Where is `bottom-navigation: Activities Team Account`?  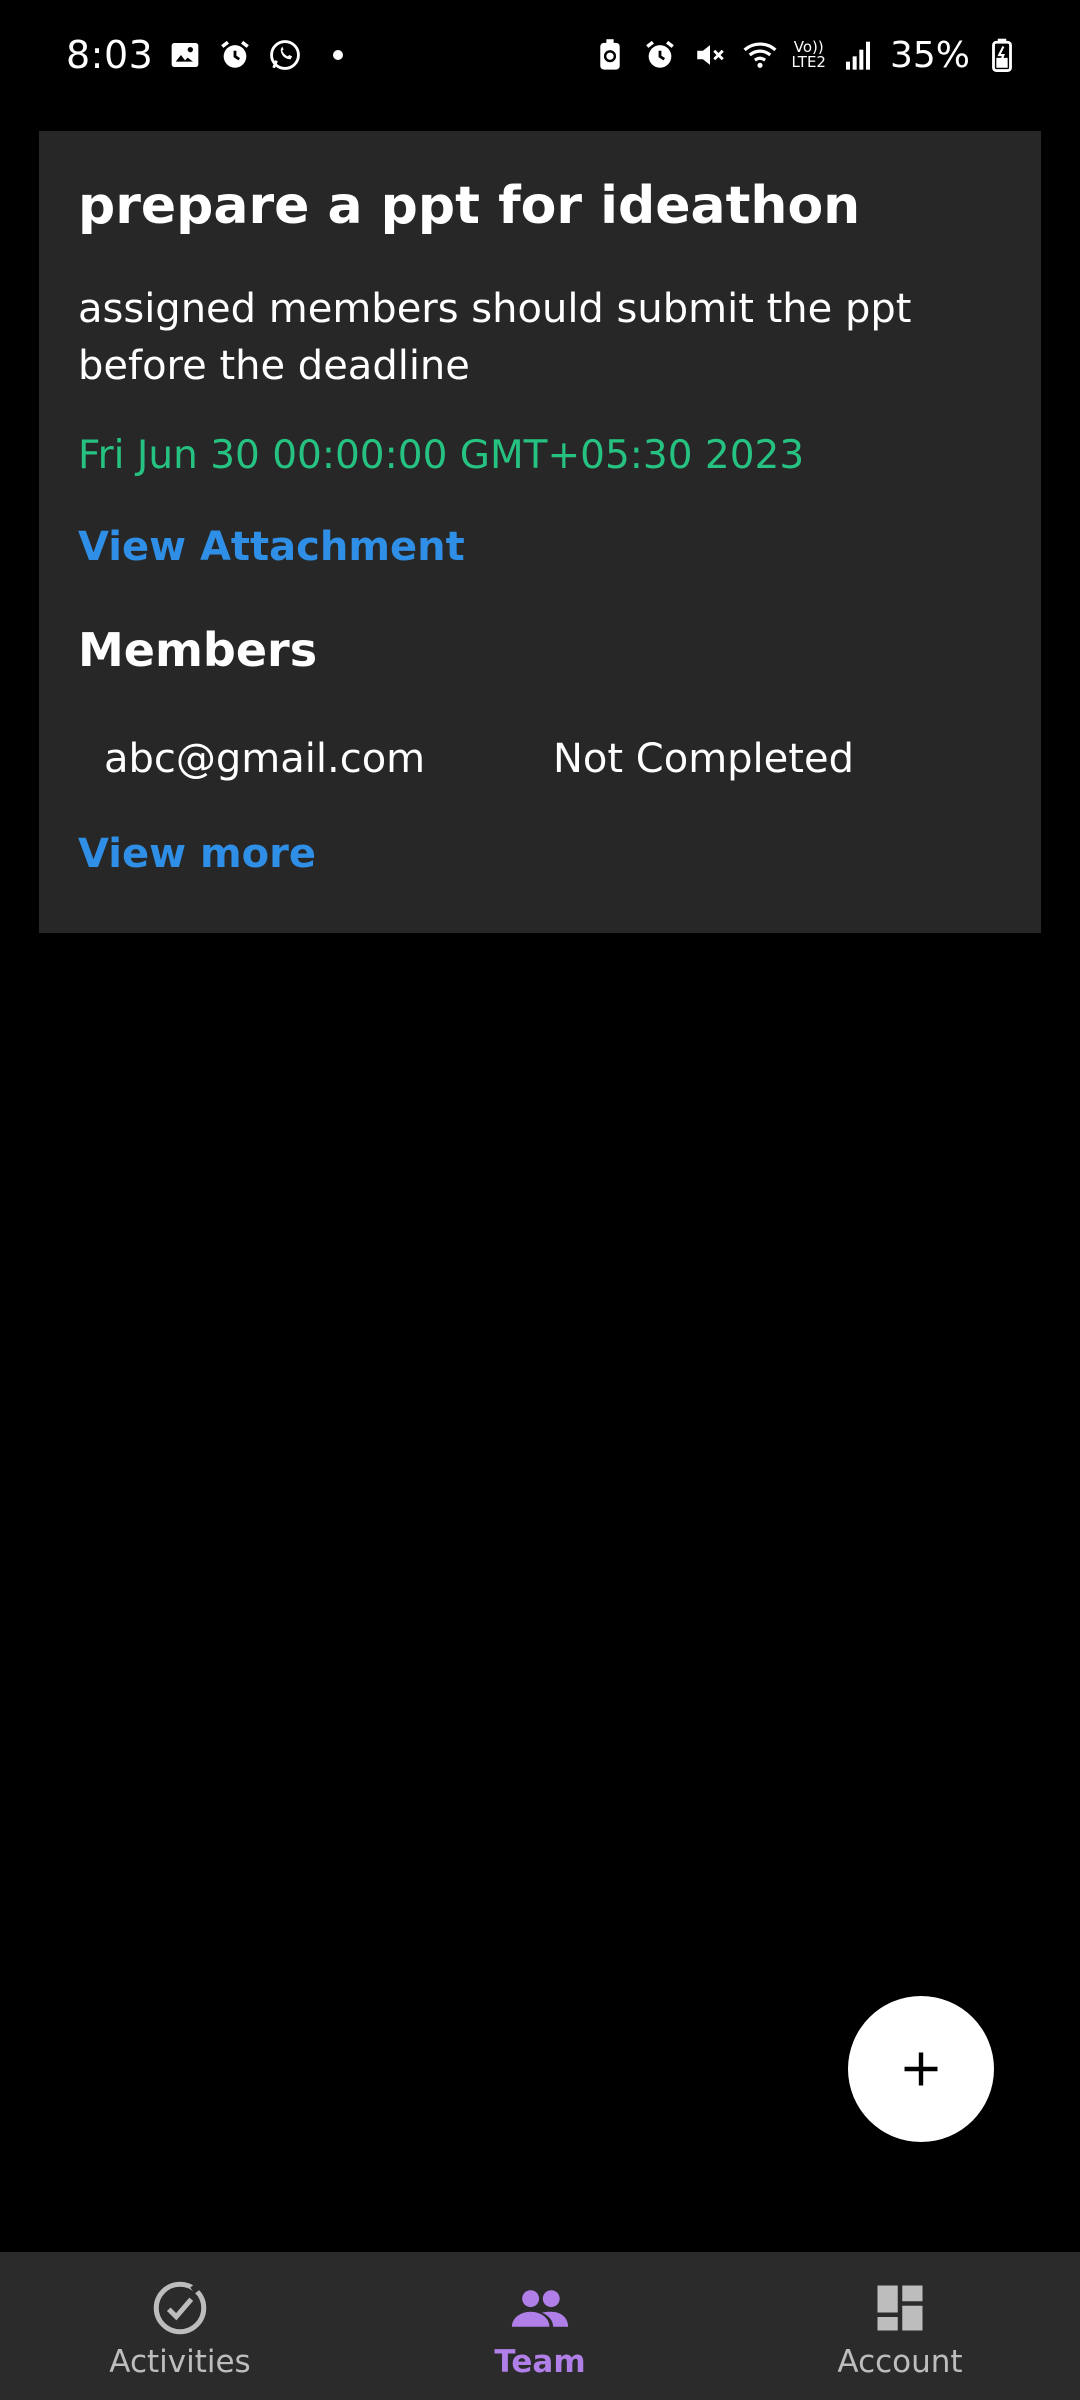 bottom-navigation: Activities Team Account is located at coordinates (540, 2326).